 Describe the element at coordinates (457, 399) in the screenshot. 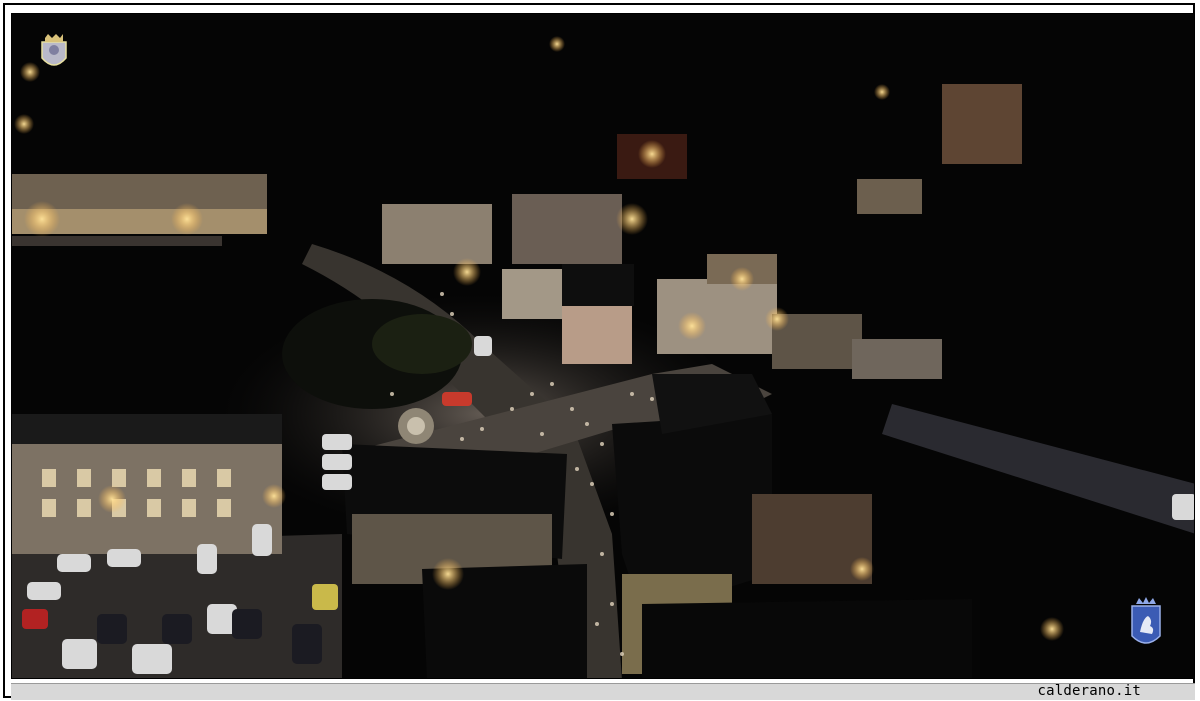

I see `red-car` at that location.